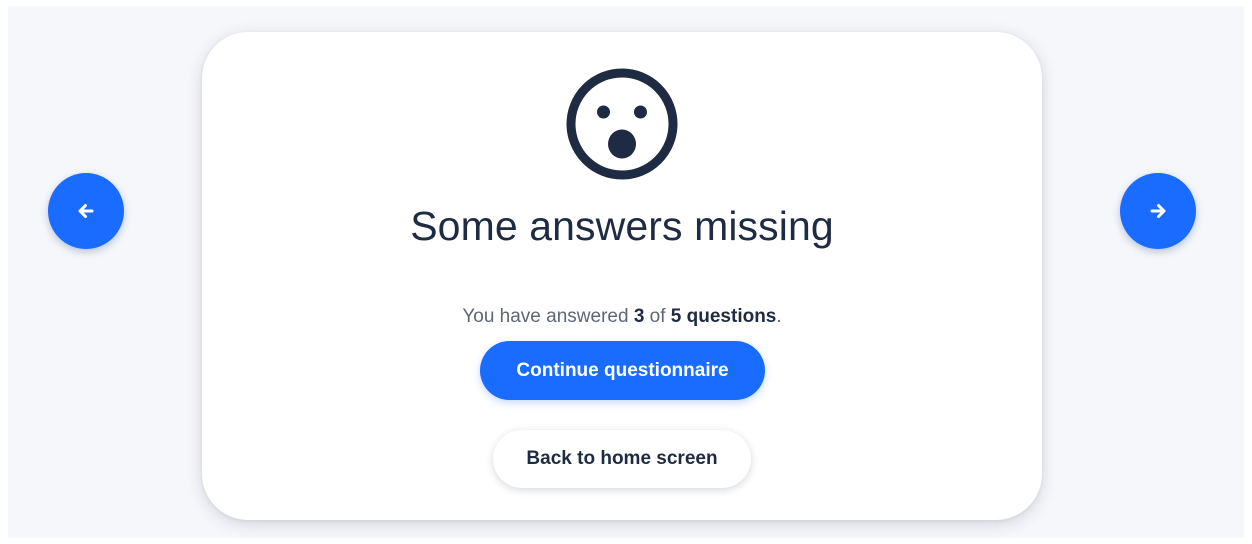 This screenshot has width=1252, height=544. I want to click on next-button, so click(1158, 211).